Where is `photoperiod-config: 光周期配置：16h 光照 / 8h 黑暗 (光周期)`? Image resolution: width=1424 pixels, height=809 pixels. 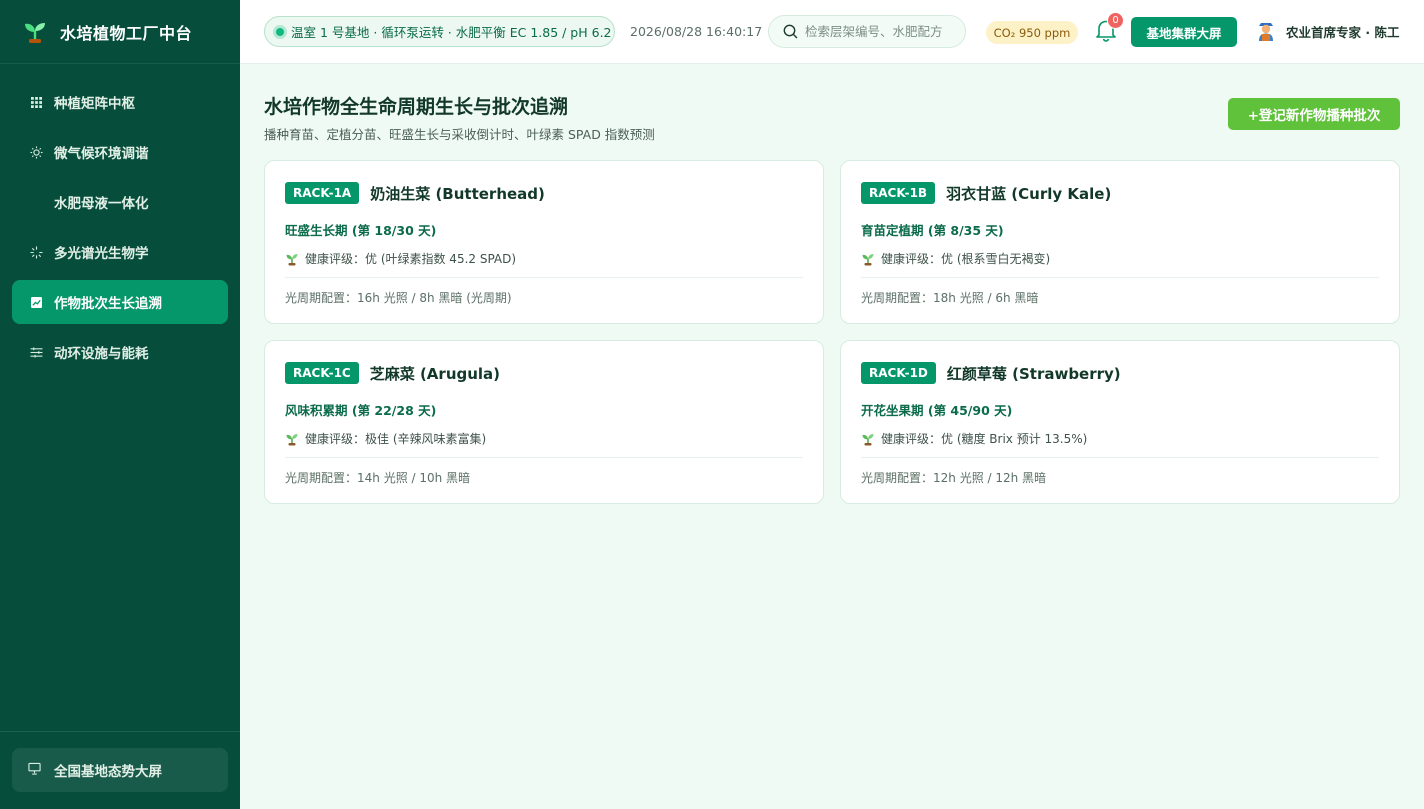
photoperiod-config: 光周期配置：16h 光照 / 8h 黑暗 (光周期) is located at coordinates (398, 298).